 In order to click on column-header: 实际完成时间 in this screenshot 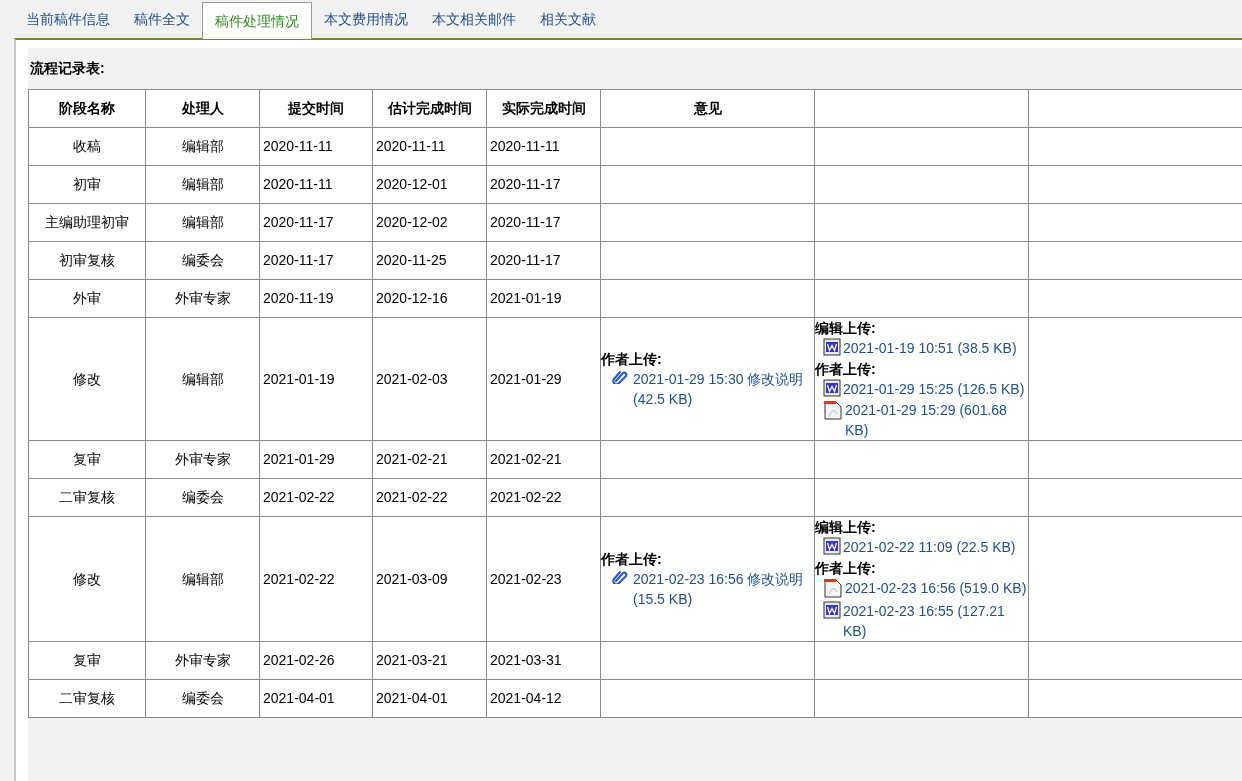, I will do `click(543, 108)`.